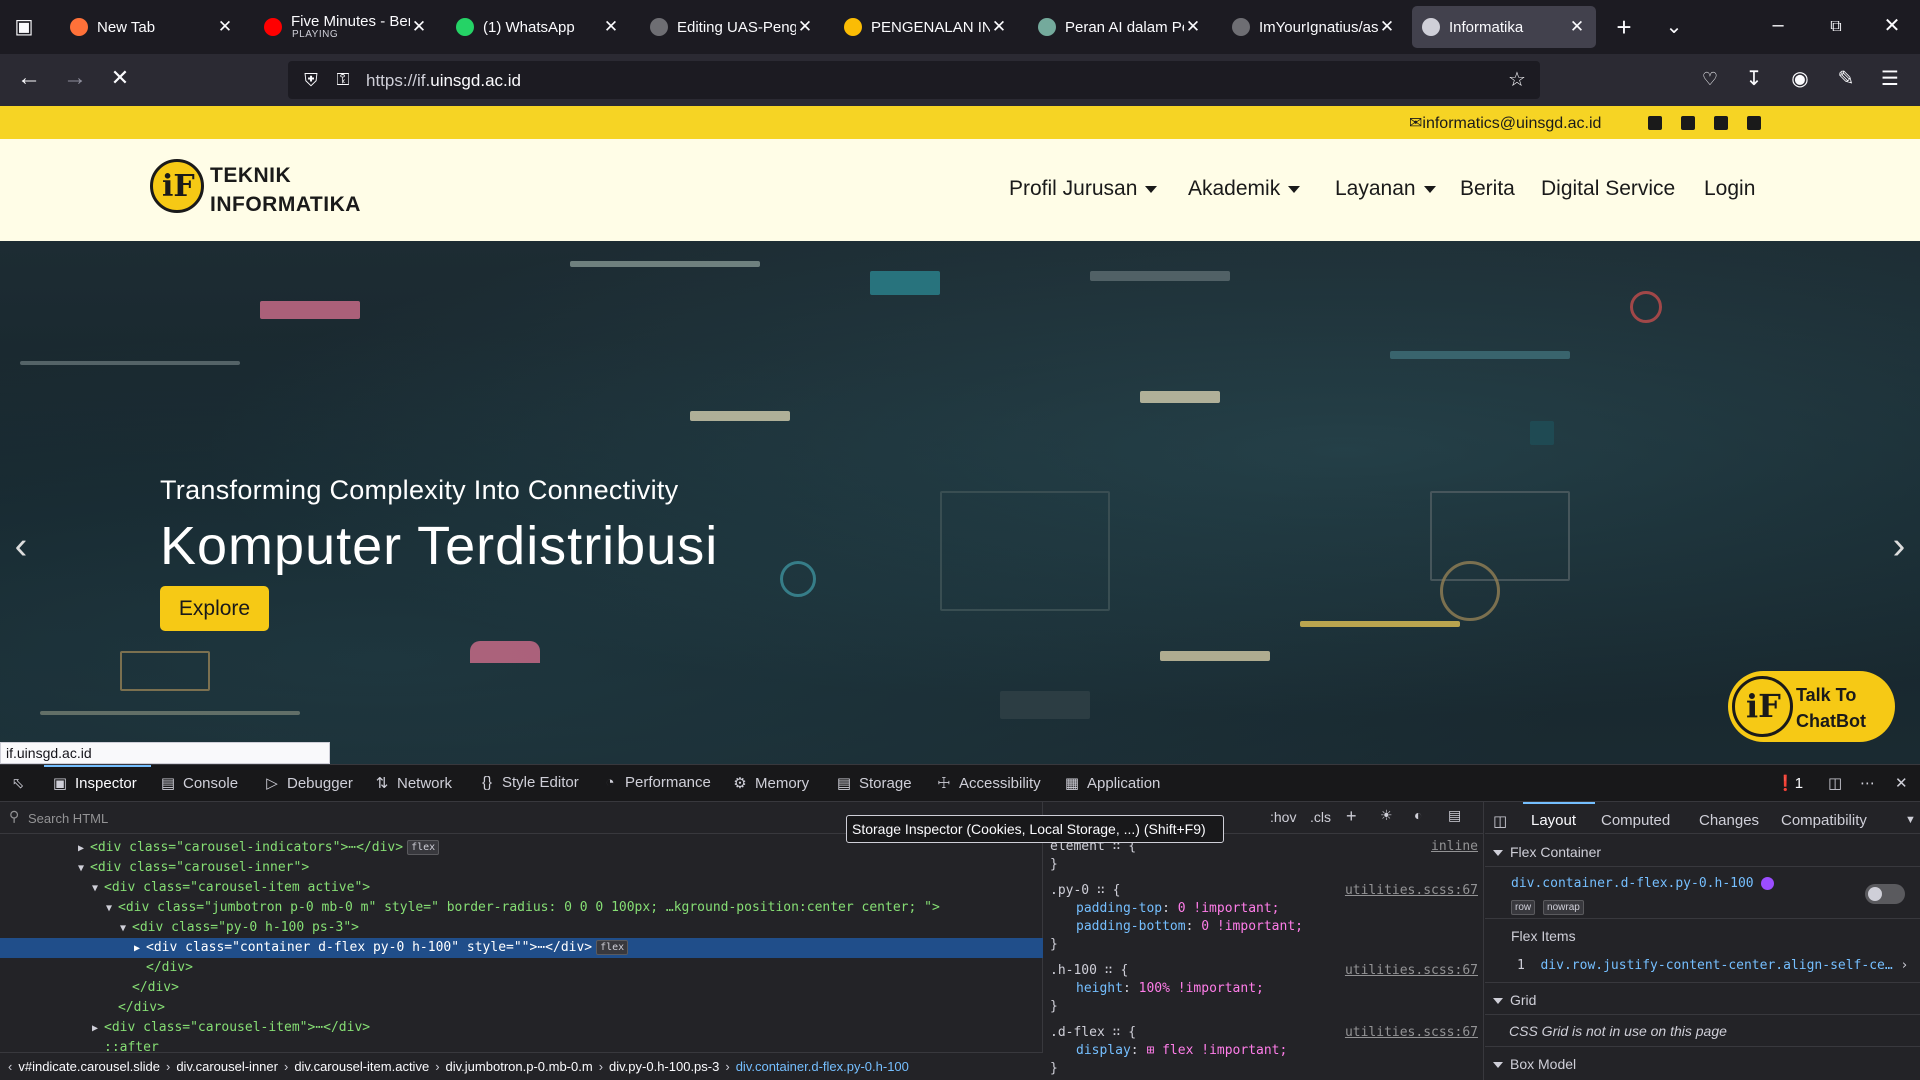 The width and height of the screenshot is (1920, 1080). I want to click on flexbox-highlighter-toggle, so click(1885, 894).